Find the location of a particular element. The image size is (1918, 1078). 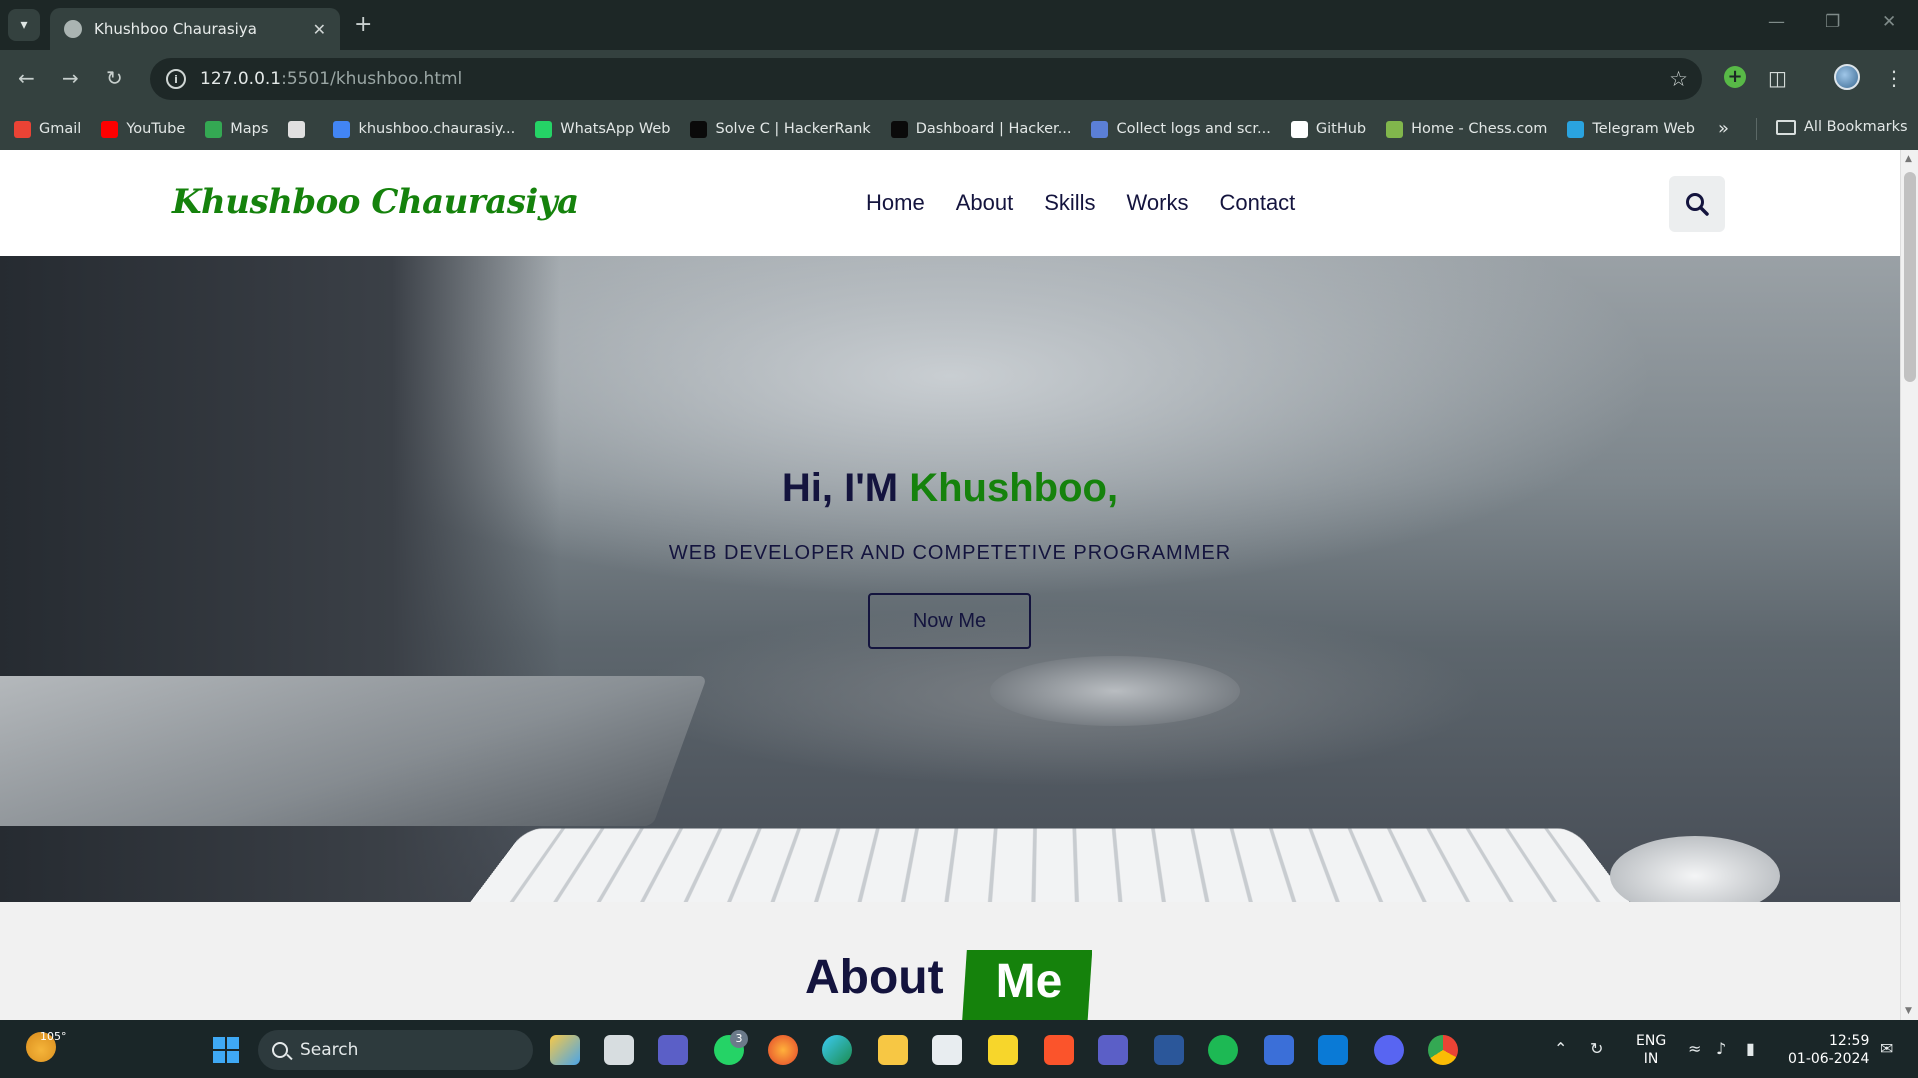

wifi-icon: ≈ is located at coordinates (1694, 1048).